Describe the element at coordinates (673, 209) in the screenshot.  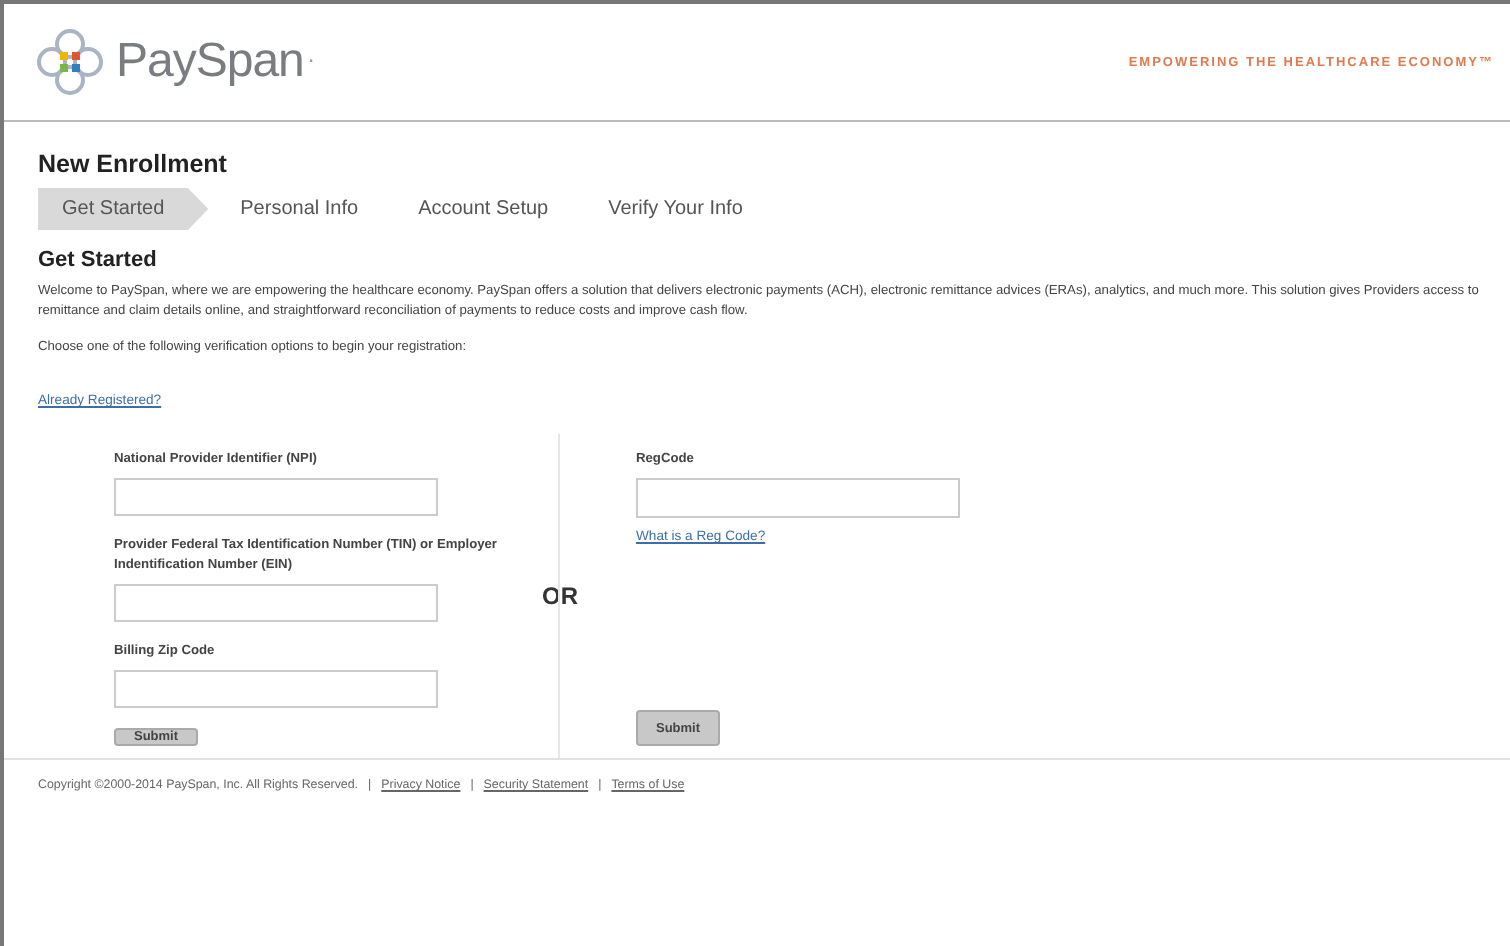
I see `step-tab: Verify Your Info` at that location.